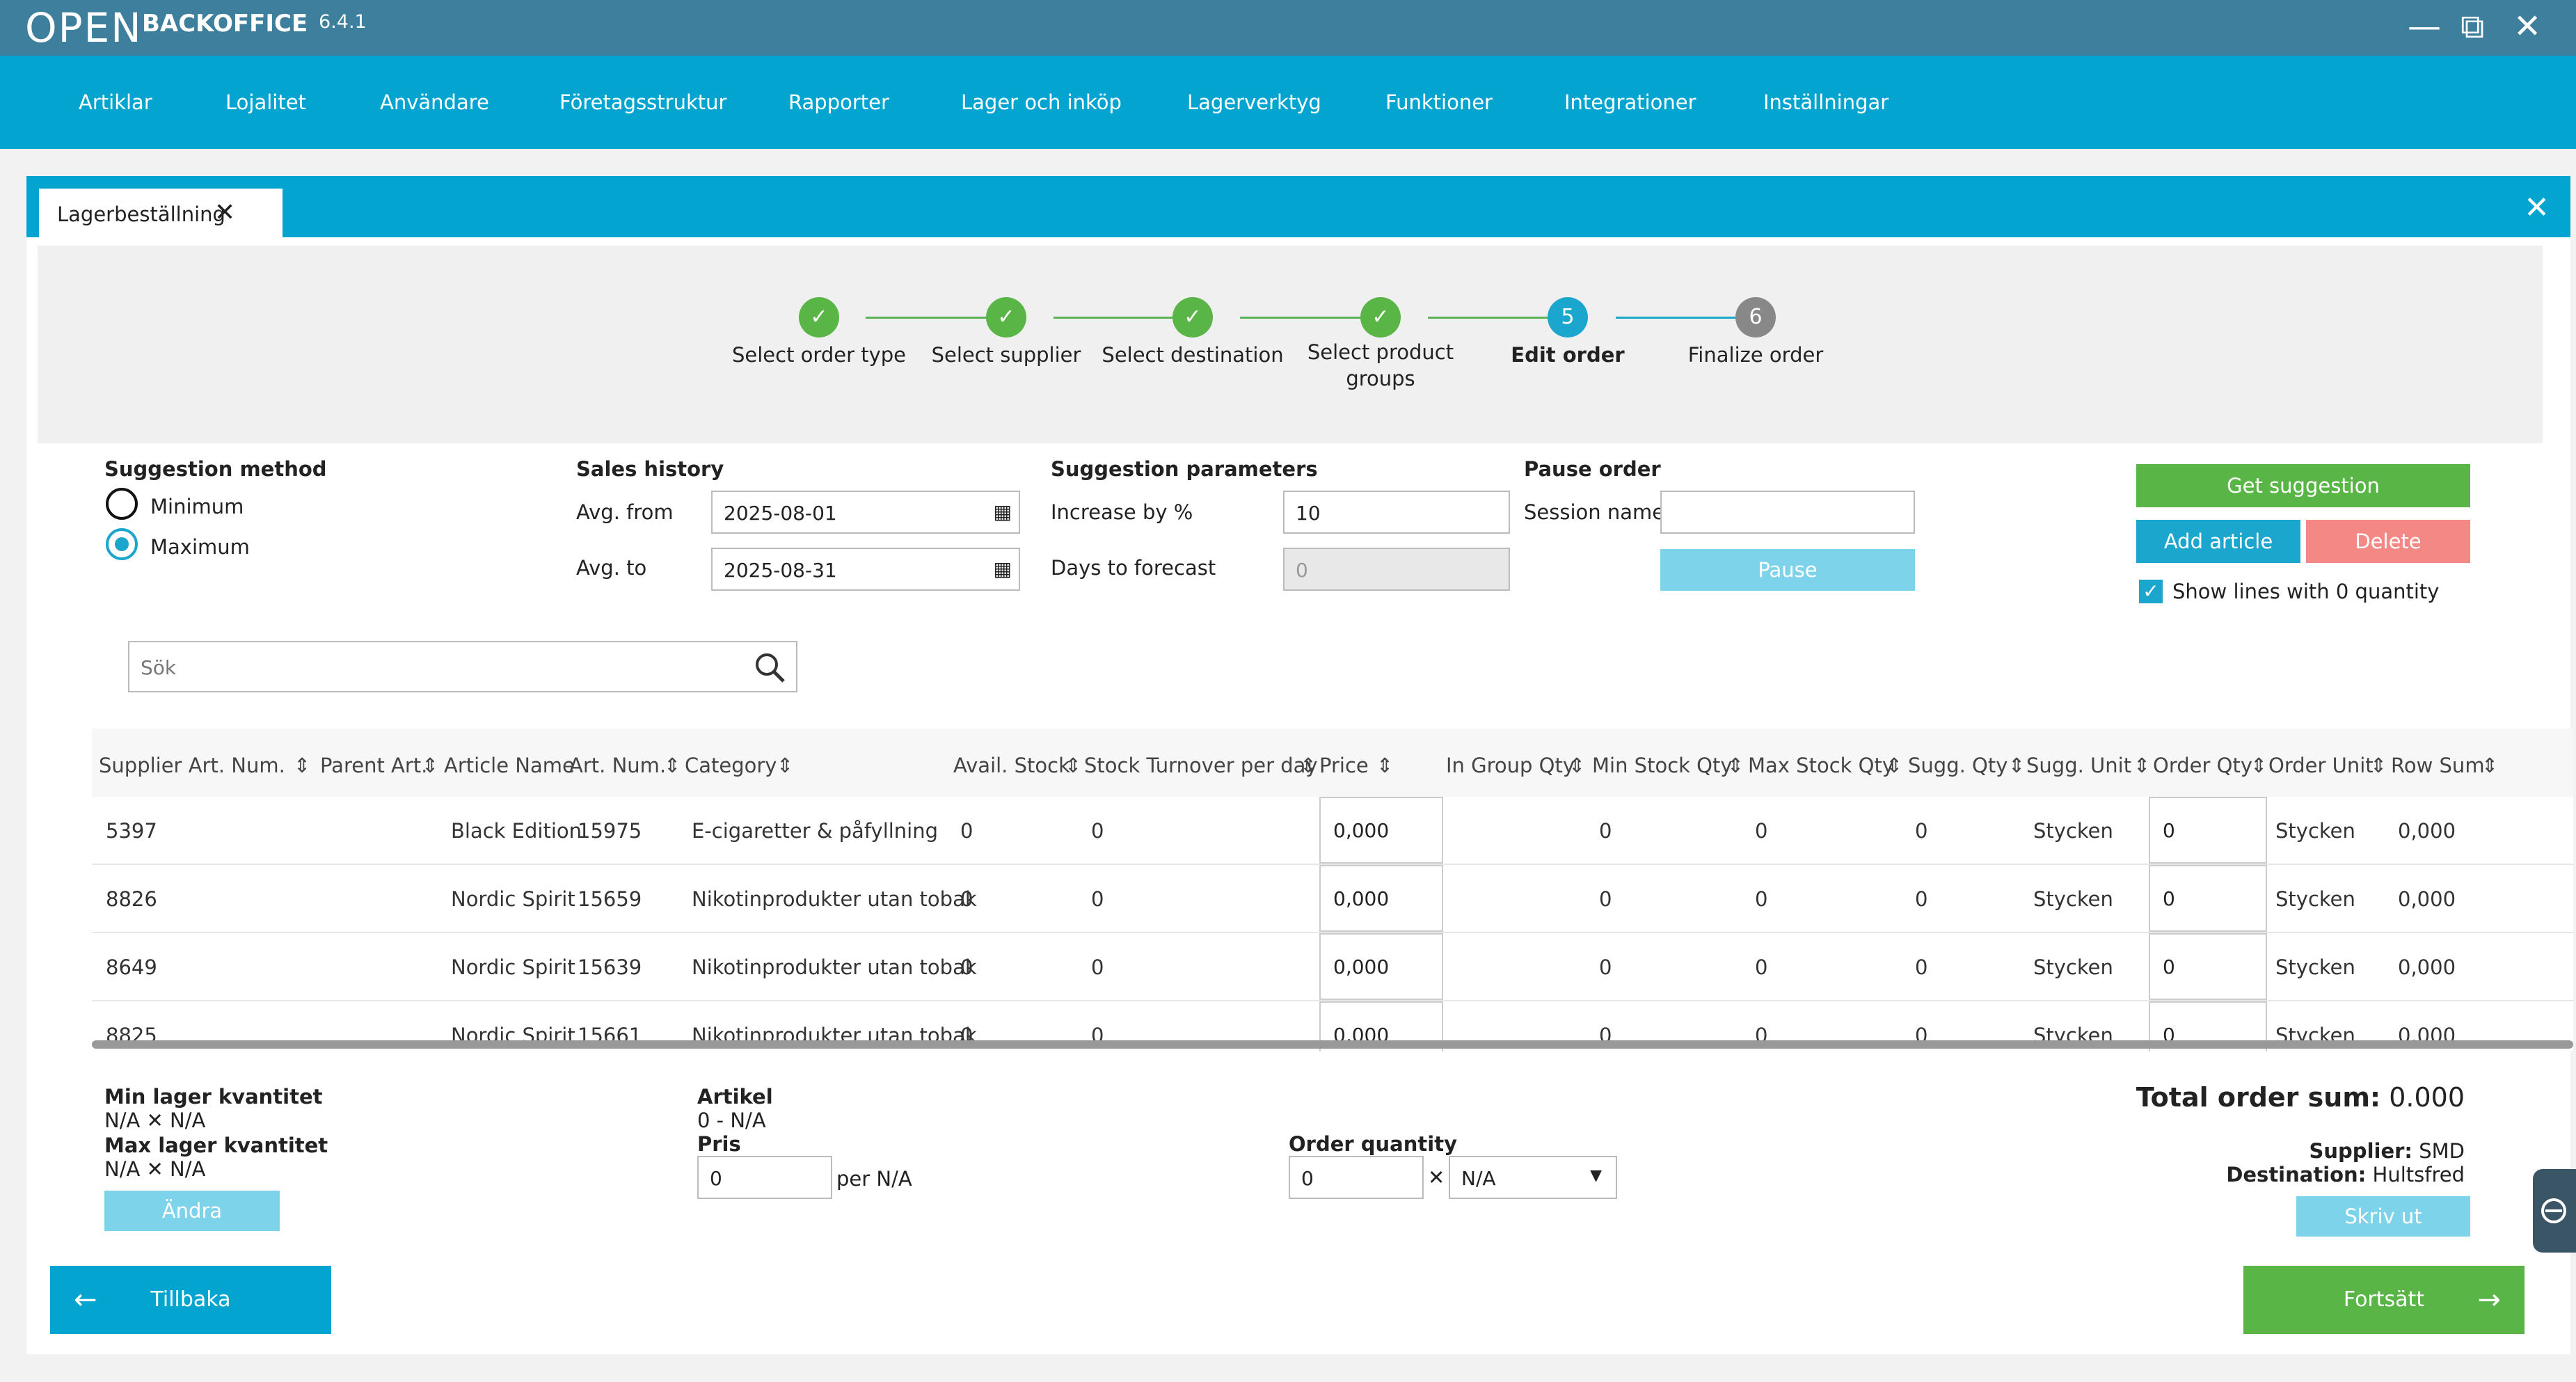 This screenshot has width=2576, height=1382. I want to click on menu-lagerverktyg: Lagerverktyg, so click(1254, 102).